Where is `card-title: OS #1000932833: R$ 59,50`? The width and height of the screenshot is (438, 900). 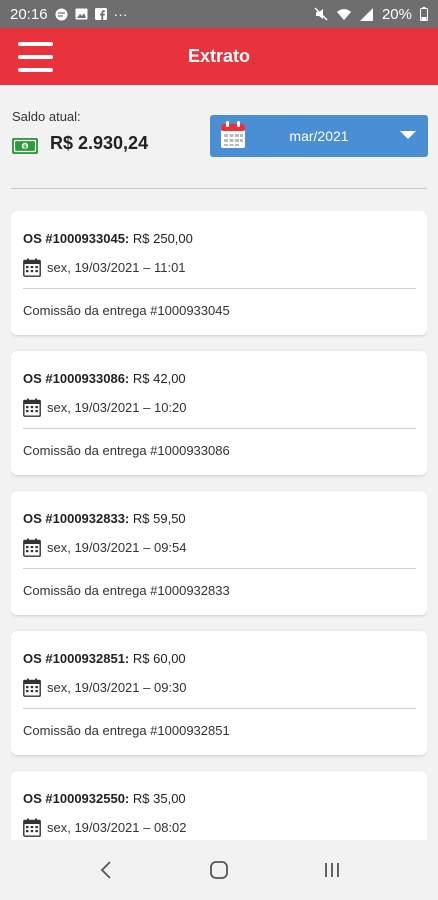
card-title: OS #1000932833: R$ 59,50 is located at coordinates (104, 518).